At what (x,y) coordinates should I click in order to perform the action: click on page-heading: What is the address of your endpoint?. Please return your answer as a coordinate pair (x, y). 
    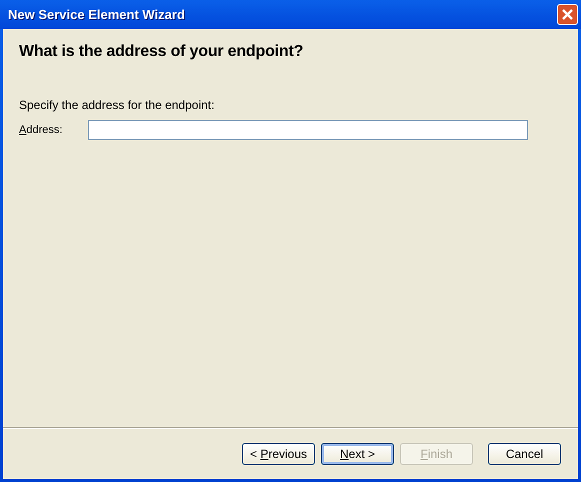
    Looking at the image, I should click on (161, 52).